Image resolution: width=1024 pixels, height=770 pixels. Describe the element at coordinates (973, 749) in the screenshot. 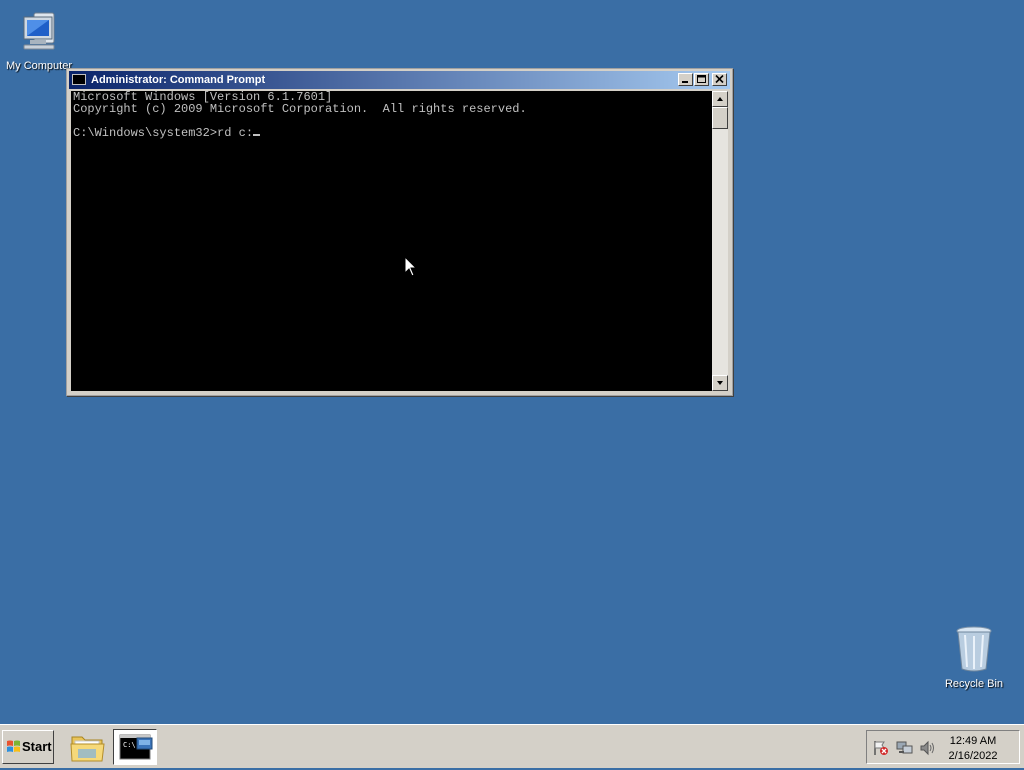

I see `clock: 12:49 AM 2/16/2022` at that location.